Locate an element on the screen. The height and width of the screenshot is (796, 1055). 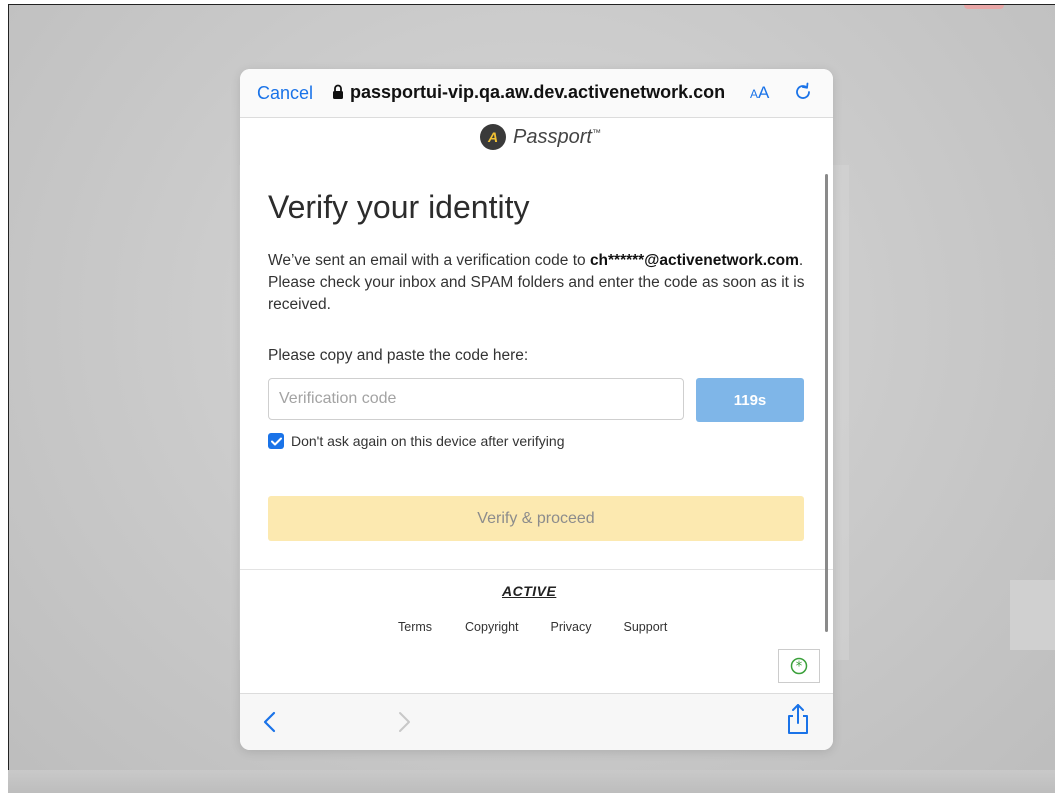
passport-name: Passport™ is located at coordinates (557, 137).